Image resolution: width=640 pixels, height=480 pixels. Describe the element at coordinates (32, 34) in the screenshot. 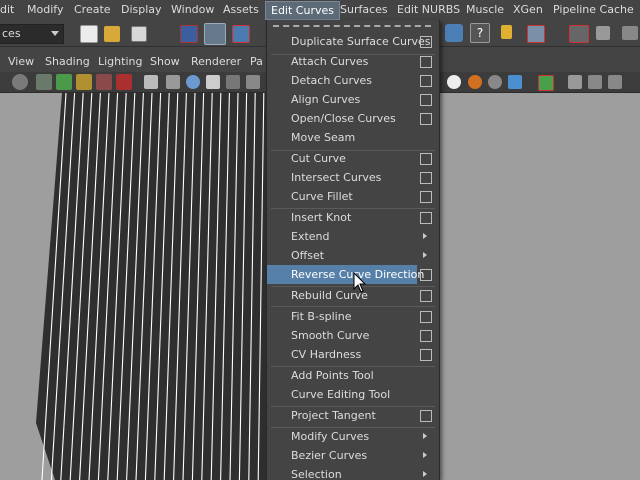

I see `mode-selector: ces` at that location.